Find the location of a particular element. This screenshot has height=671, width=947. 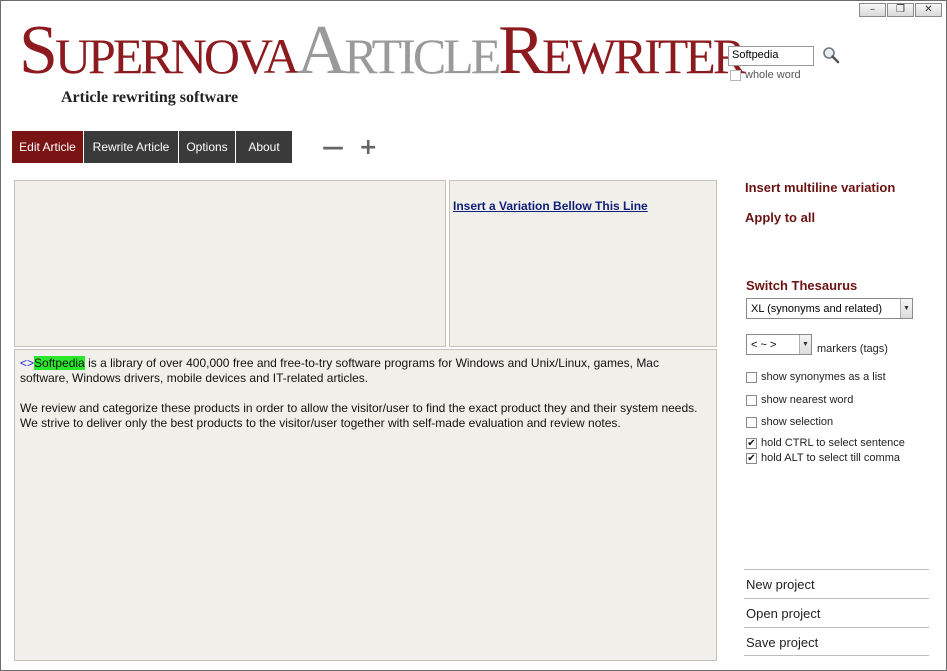

option-hold-alt: ✔ hold ALT to select till comma is located at coordinates (823, 458).